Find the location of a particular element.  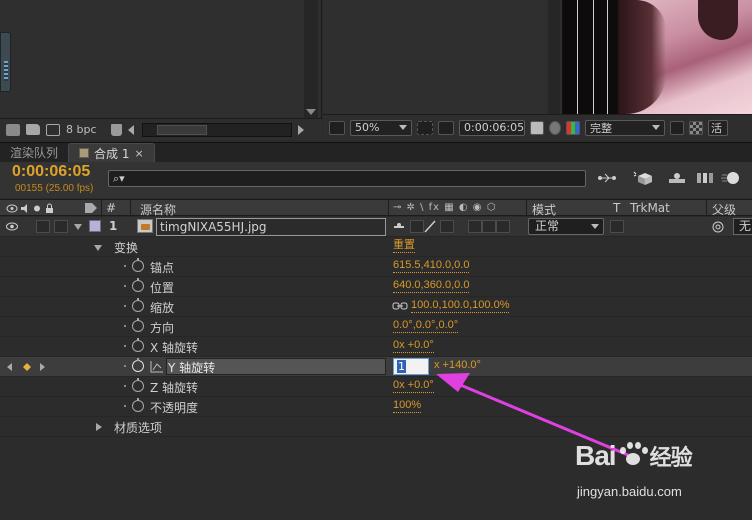

motion-blur-switch is located at coordinates (475, 226).